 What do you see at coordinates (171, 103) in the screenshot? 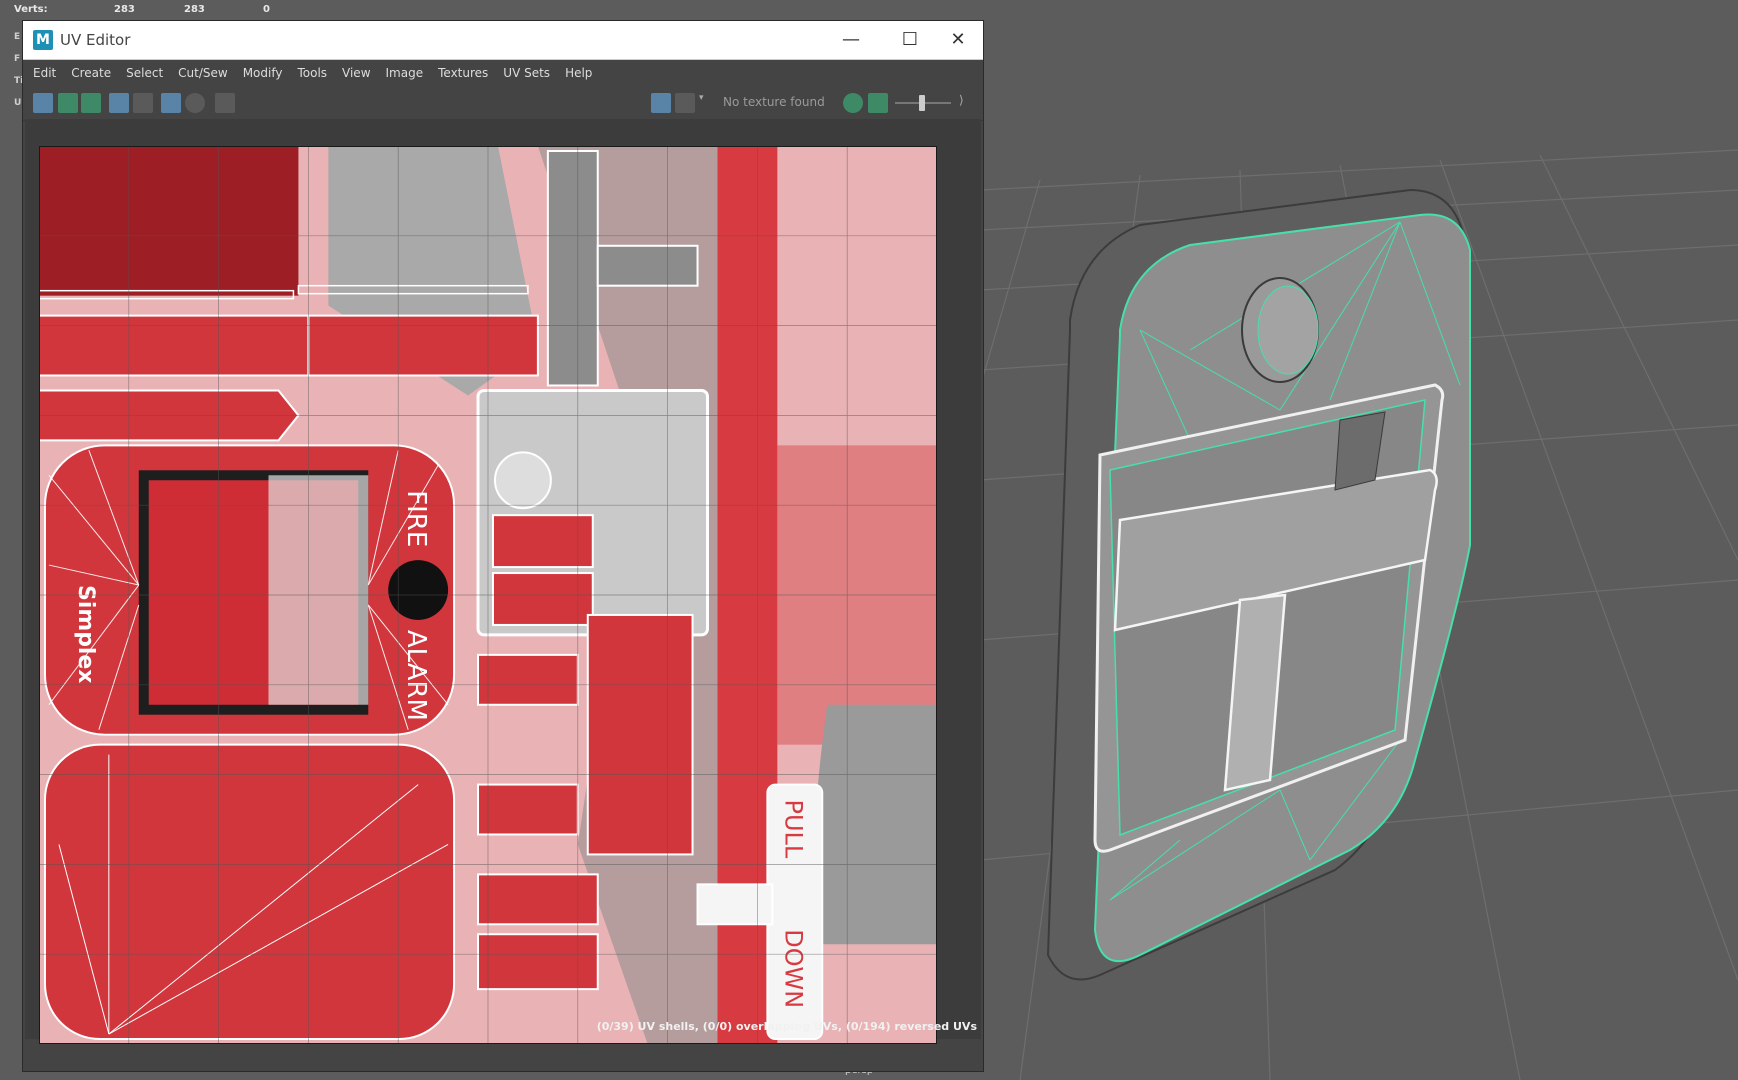
I see `grid-toggle-icon` at bounding box center [171, 103].